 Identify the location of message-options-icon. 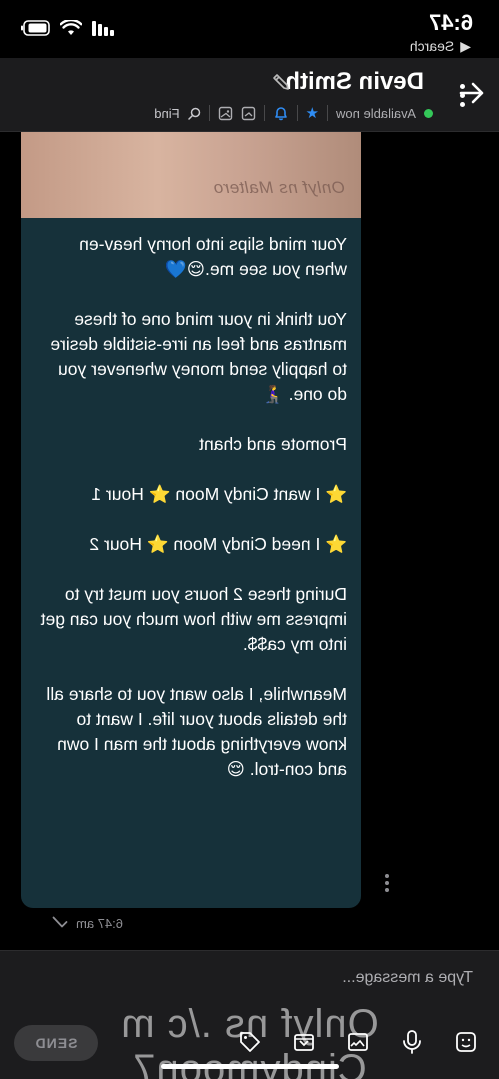
(387, 883).